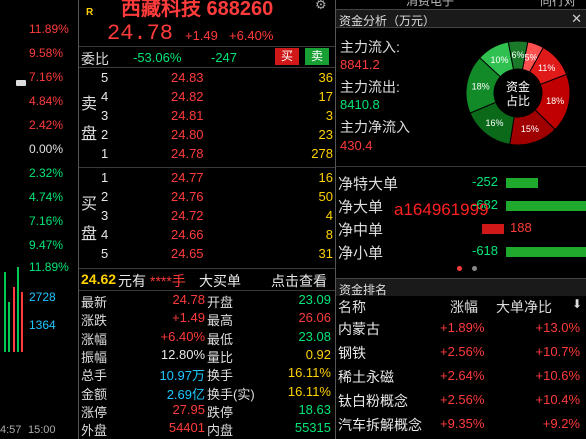 The width and height of the screenshot is (586, 439). I want to click on level-volume: 23, so click(325, 134).